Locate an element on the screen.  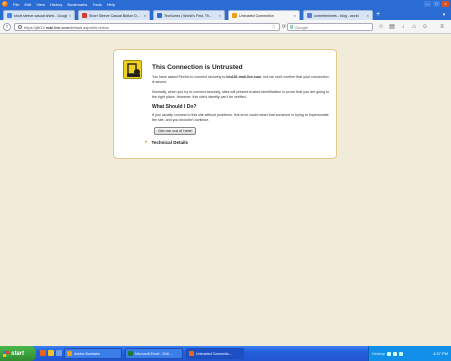
security-icon is located at coordinates (401, 353).